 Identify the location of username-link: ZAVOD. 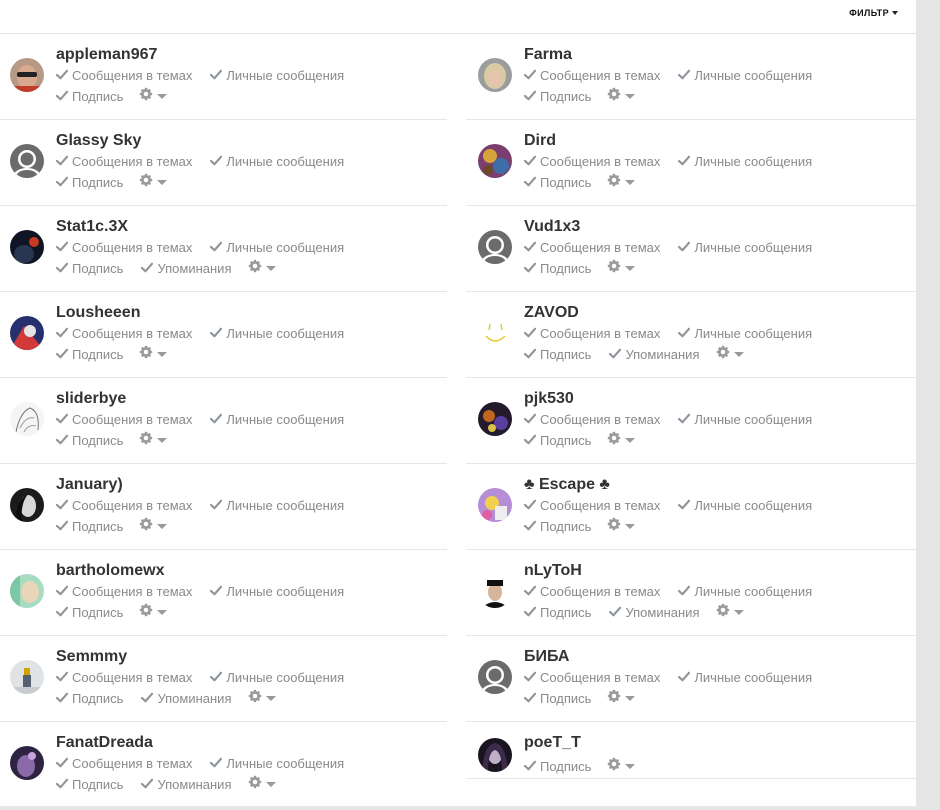
(551, 313).